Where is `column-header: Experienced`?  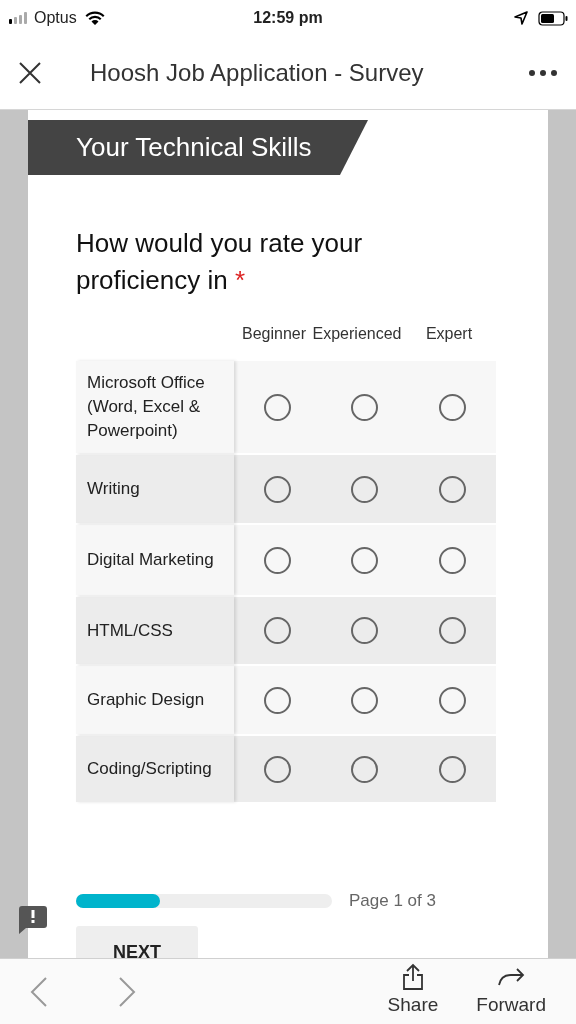
column-header: Experienced is located at coordinates (357, 334).